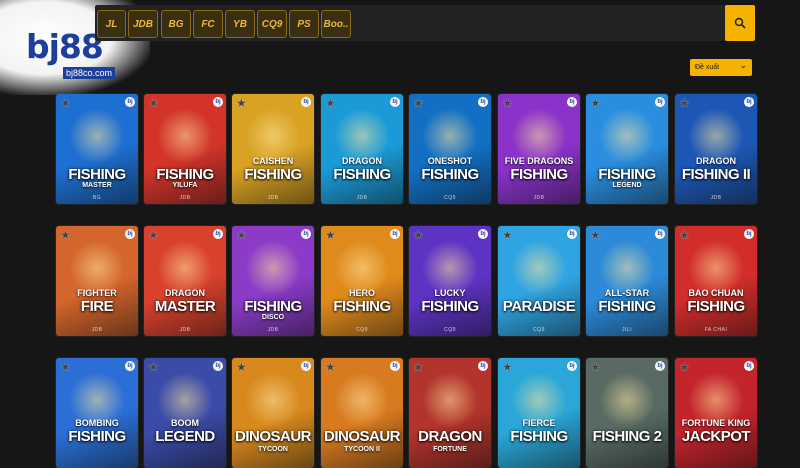  I want to click on provider-tab-cq9: CQ9, so click(272, 24).